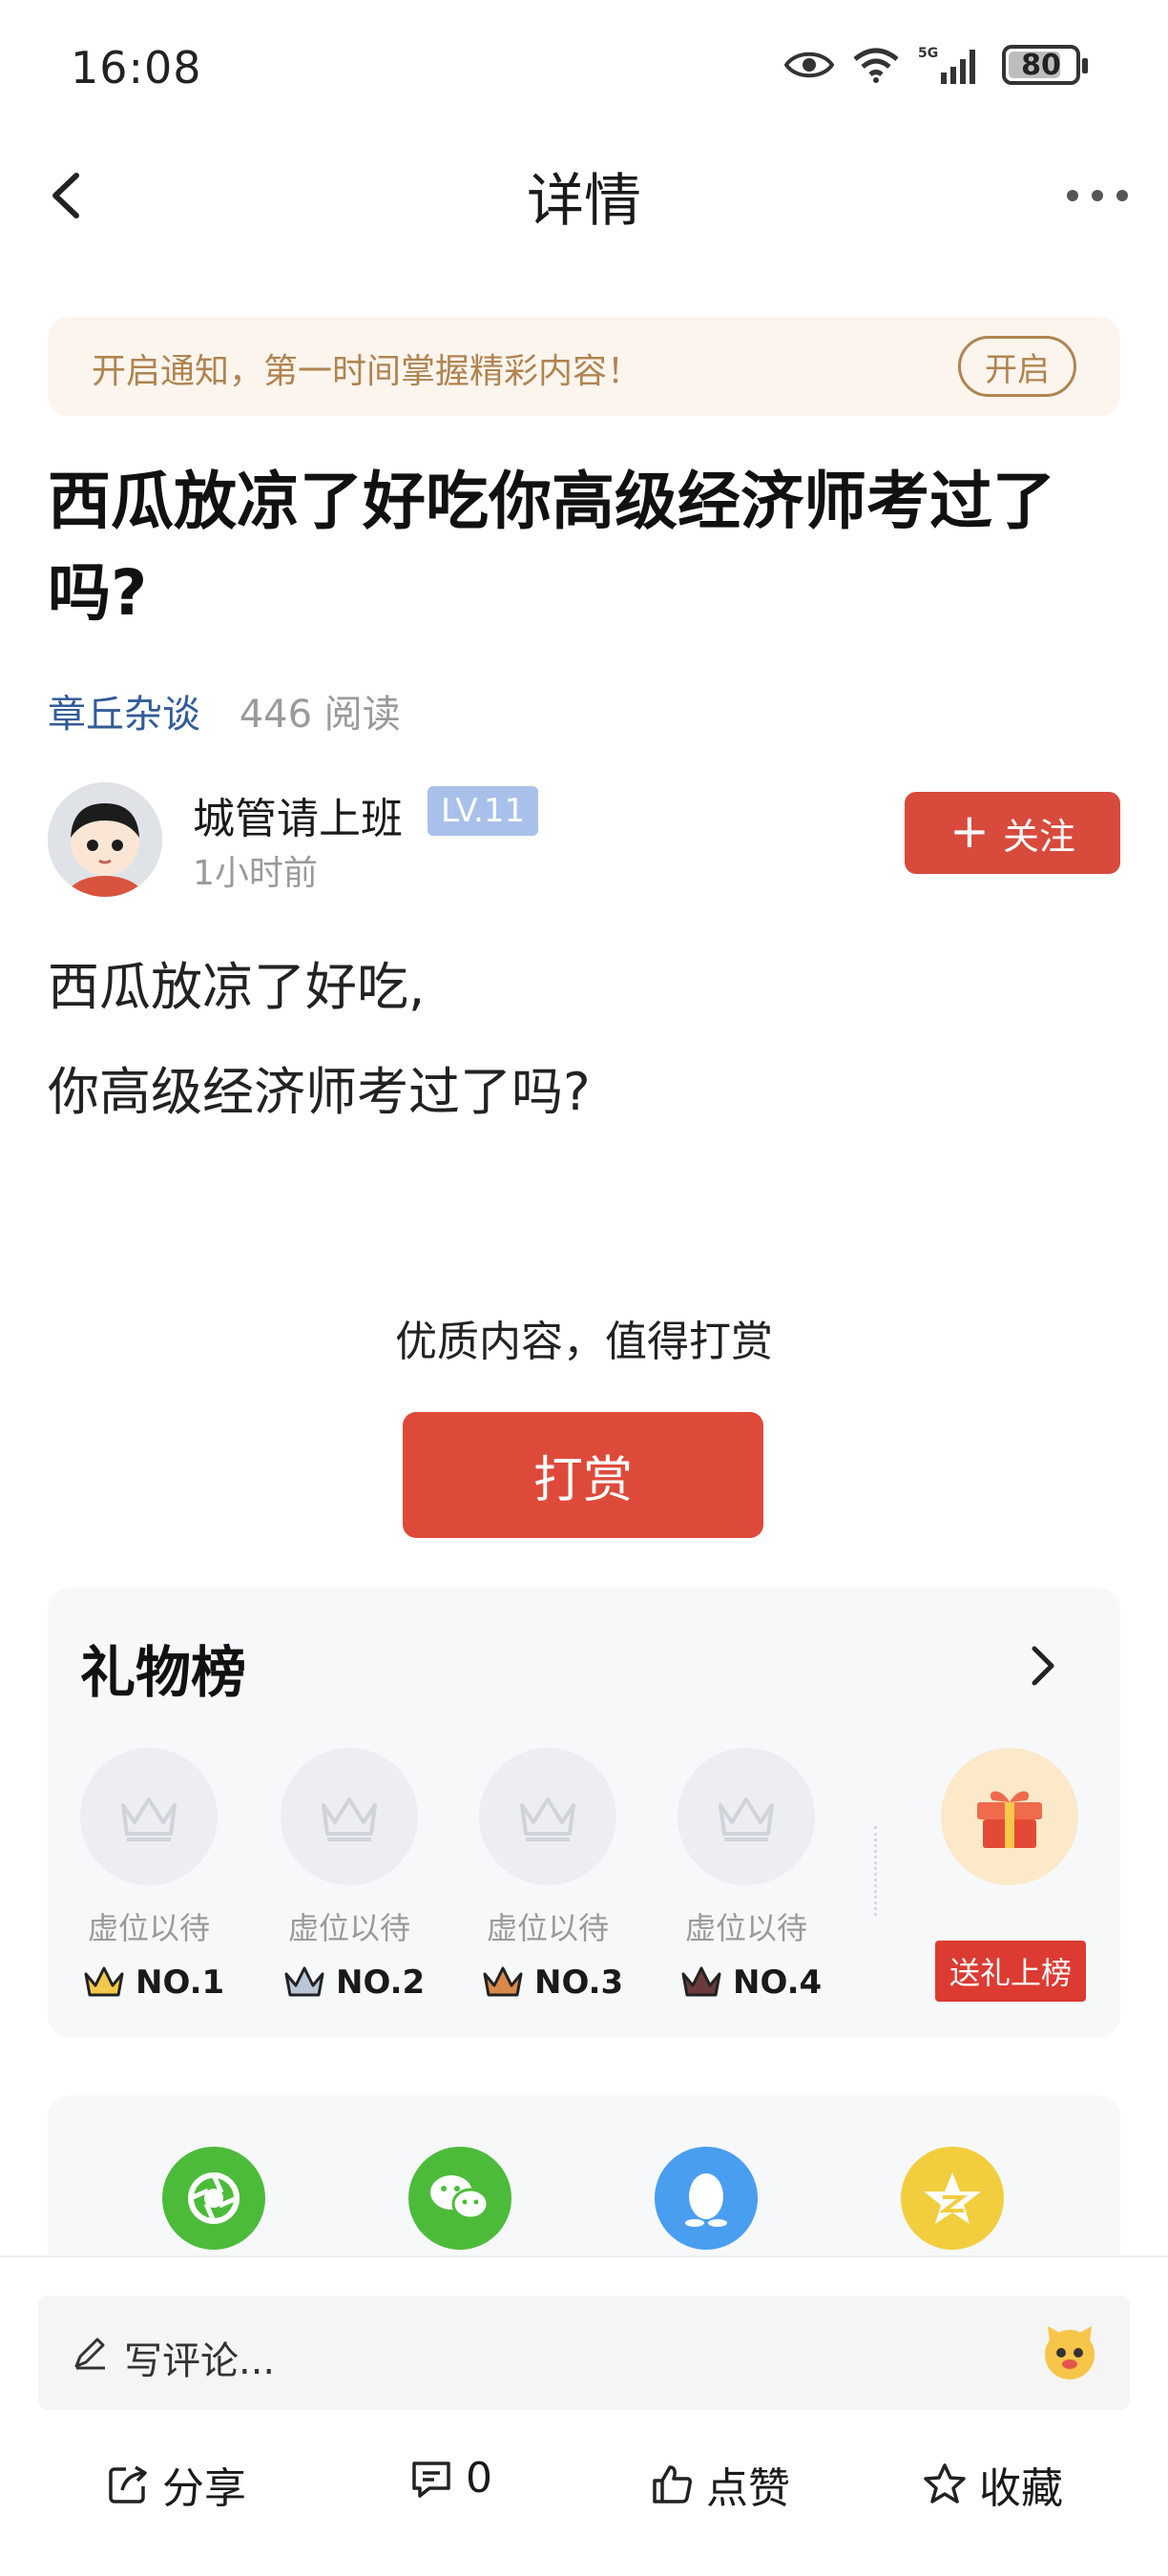 This screenshot has width=1168, height=2576. What do you see at coordinates (255, 873) in the screenshot?
I see `post-time: 1小时前` at bounding box center [255, 873].